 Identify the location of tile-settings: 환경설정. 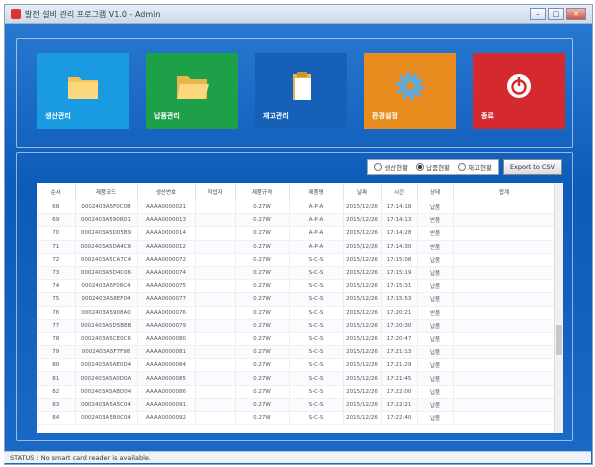
(410, 91).